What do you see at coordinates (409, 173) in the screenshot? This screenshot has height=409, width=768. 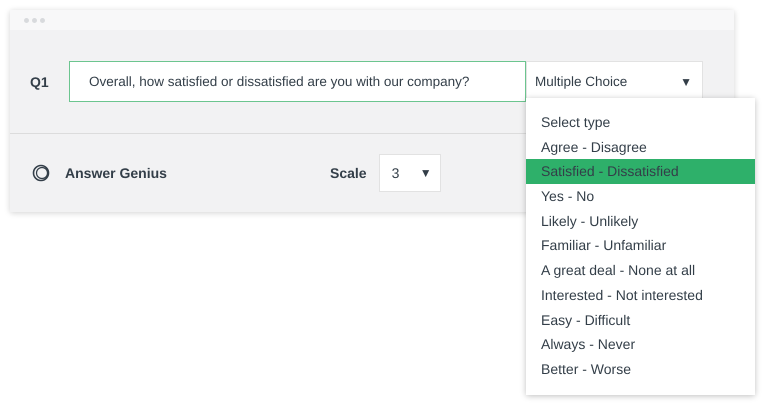 I see `scale-dropdown: 3 ▼` at bounding box center [409, 173].